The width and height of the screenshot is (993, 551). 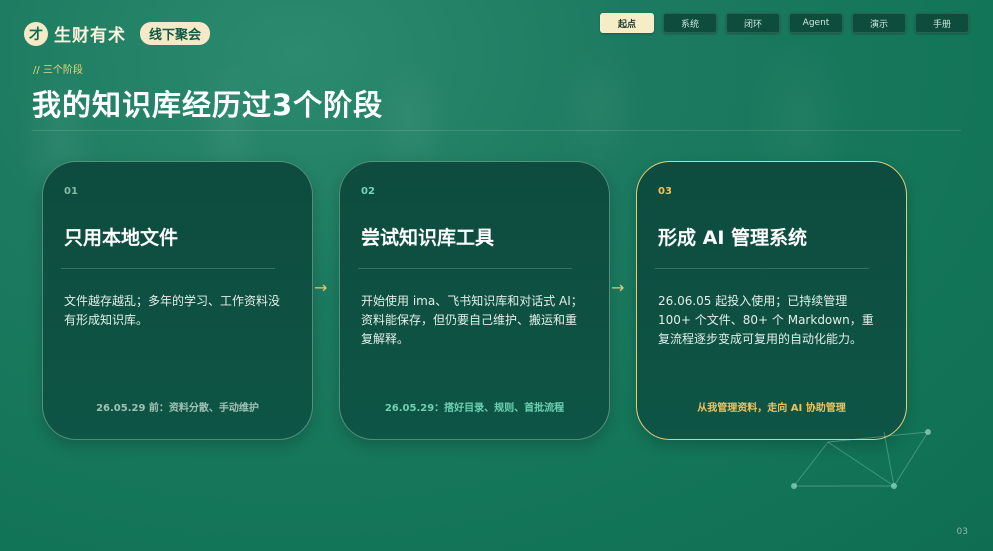 I want to click on stage-number: 03, so click(x=665, y=191).